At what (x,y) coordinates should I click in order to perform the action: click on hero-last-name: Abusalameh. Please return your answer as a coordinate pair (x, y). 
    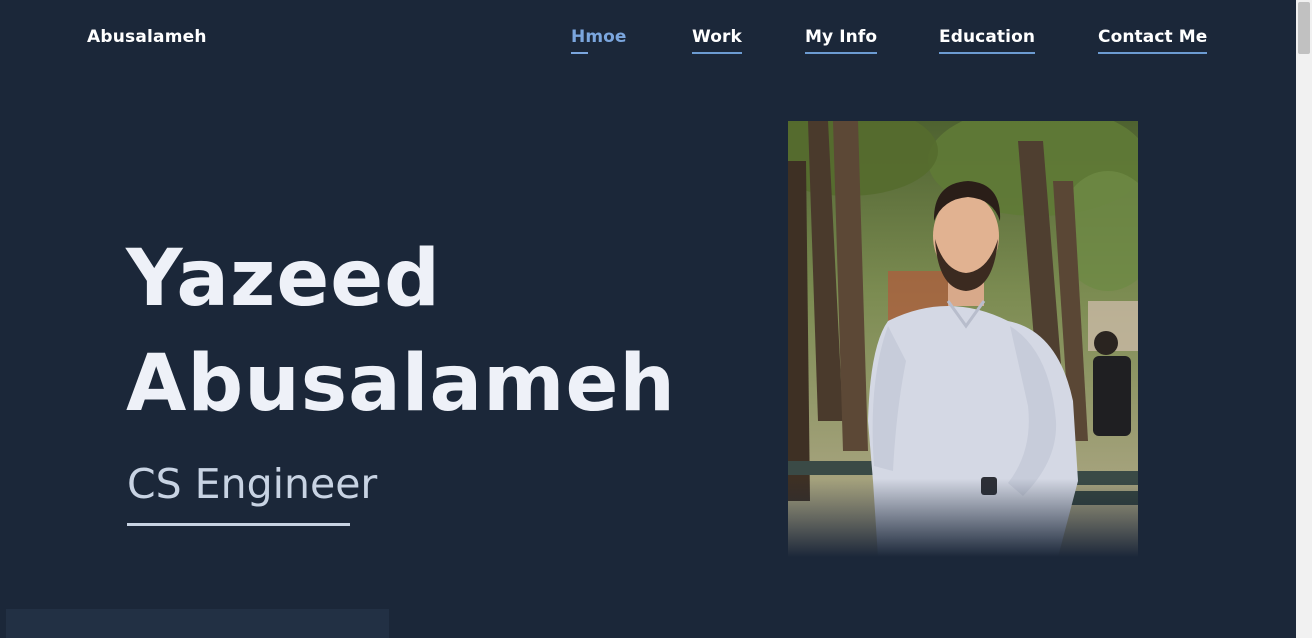
    Looking at the image, I should click on (401, 384).